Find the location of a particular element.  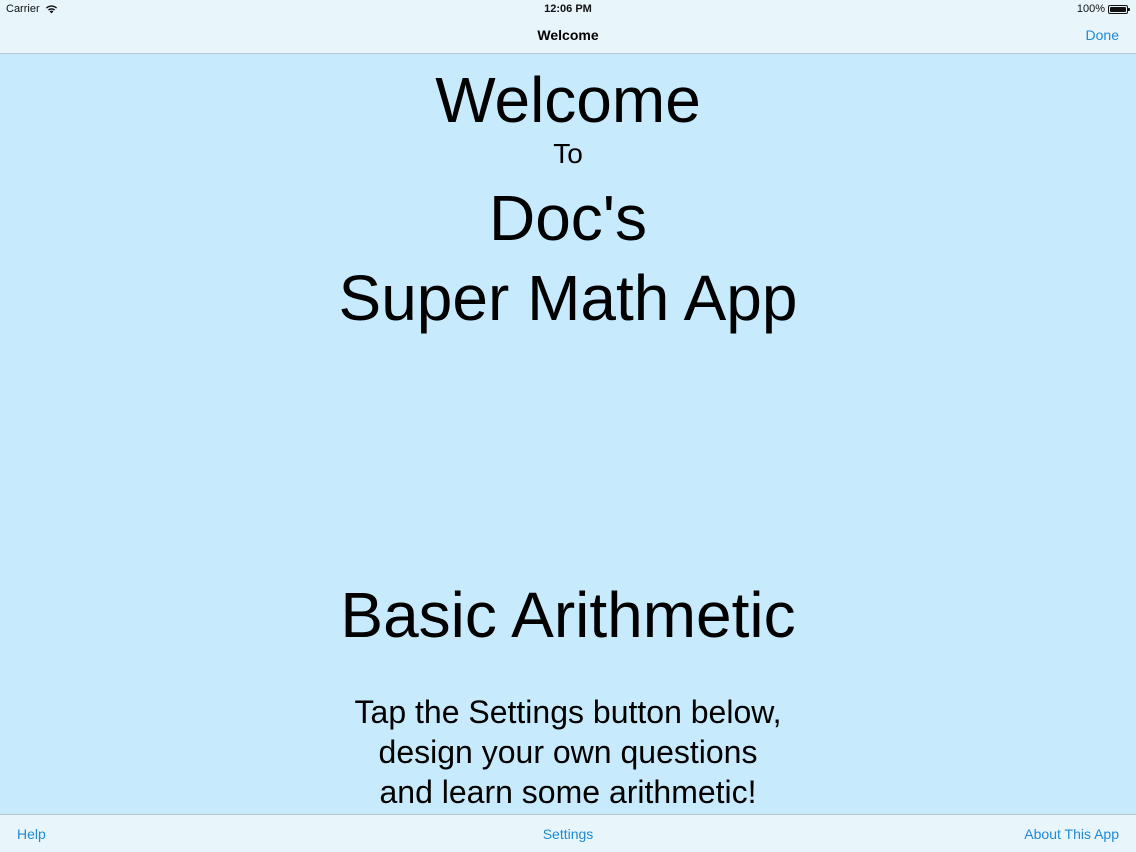

app-name-line2: Super Math App is located at coordinates (568, 298).